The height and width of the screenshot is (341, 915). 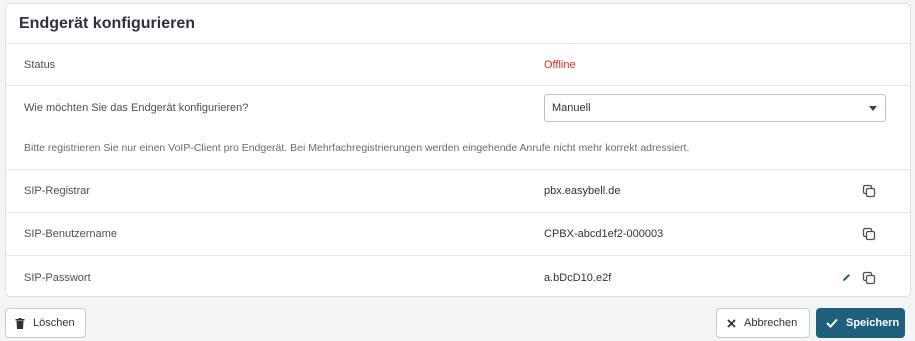 I want to click on sip-password-label: SIP-Passwort, so click(x=57, y=277).